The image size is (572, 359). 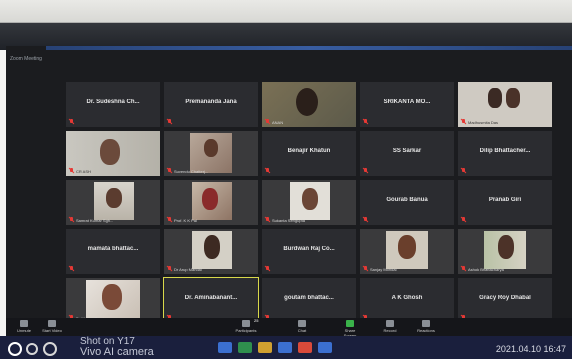 I want to click on unmute-button: Unmute, so click(x=24, y=326).